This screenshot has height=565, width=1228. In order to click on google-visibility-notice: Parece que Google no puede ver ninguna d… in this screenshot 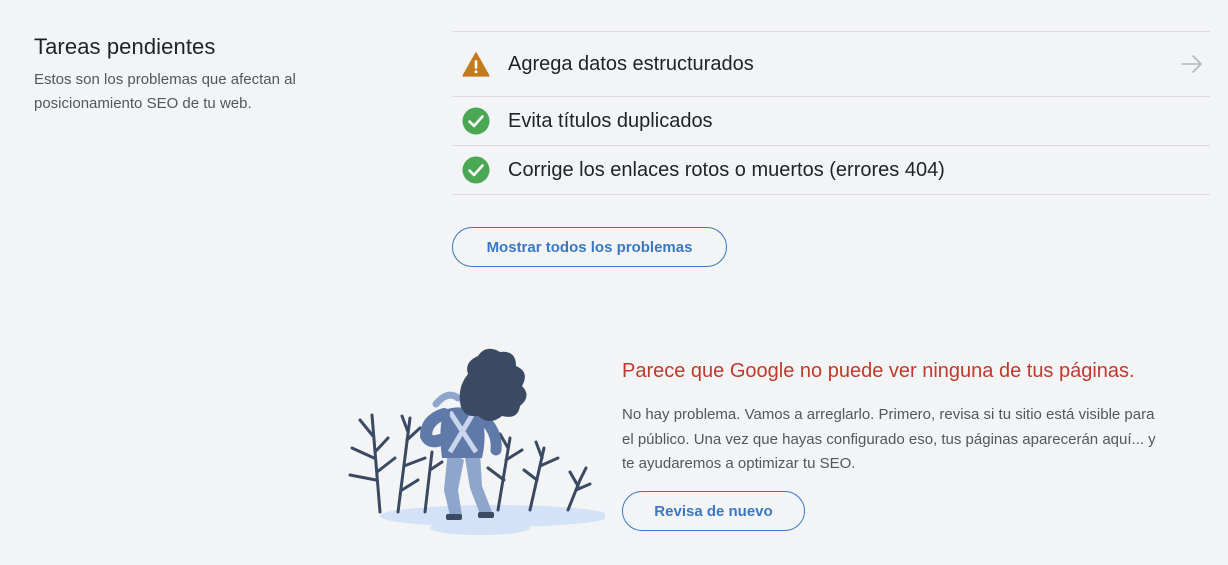, I will do `click(892, 418)`.